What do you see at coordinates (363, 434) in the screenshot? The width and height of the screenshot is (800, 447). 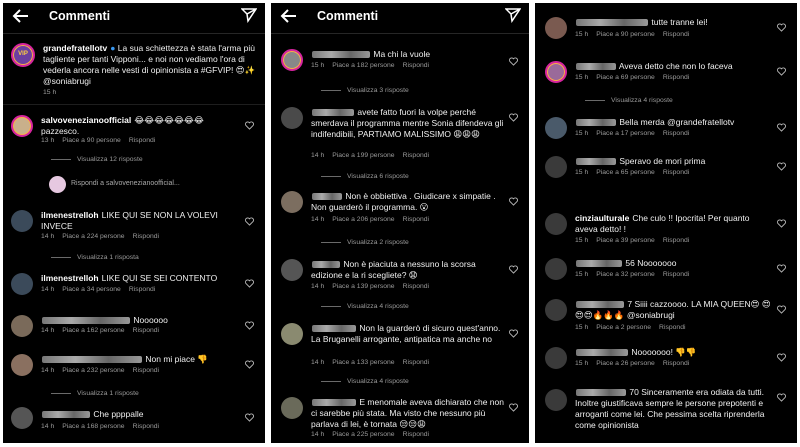 I see `likes-count: Piace a 225 persone` at bounding box center [363, 434].